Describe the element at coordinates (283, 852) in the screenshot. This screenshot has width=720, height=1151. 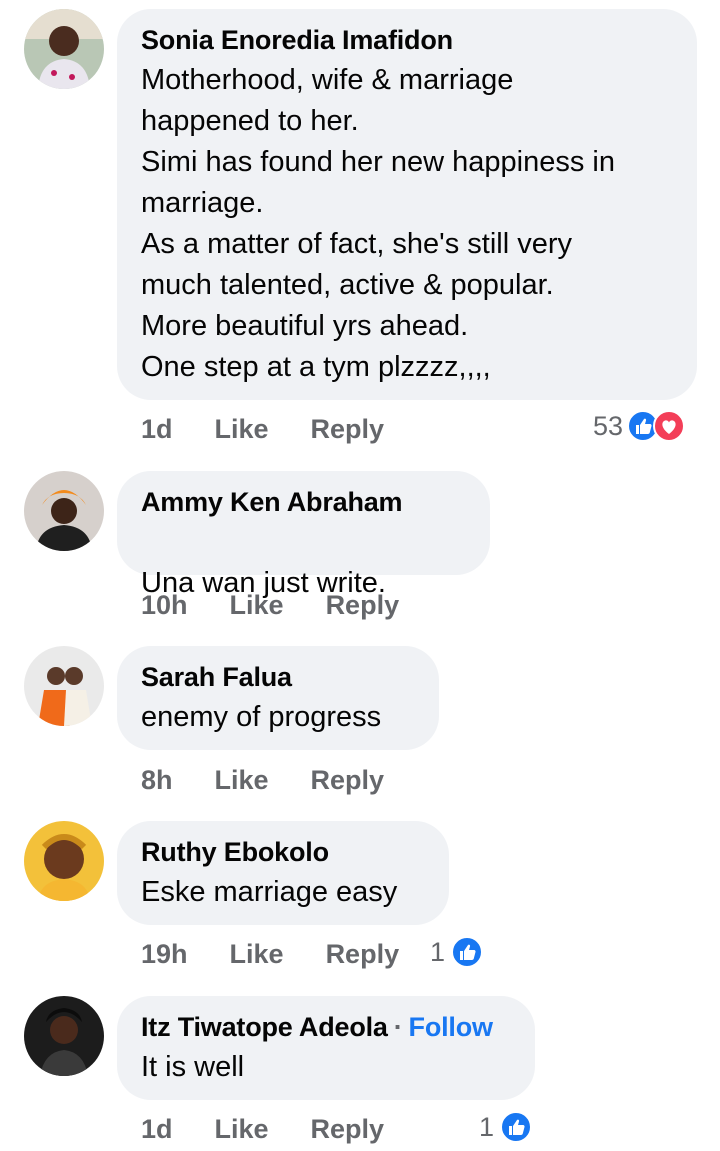
I see `comment-author: Ruthy Ebokolo` at that location.